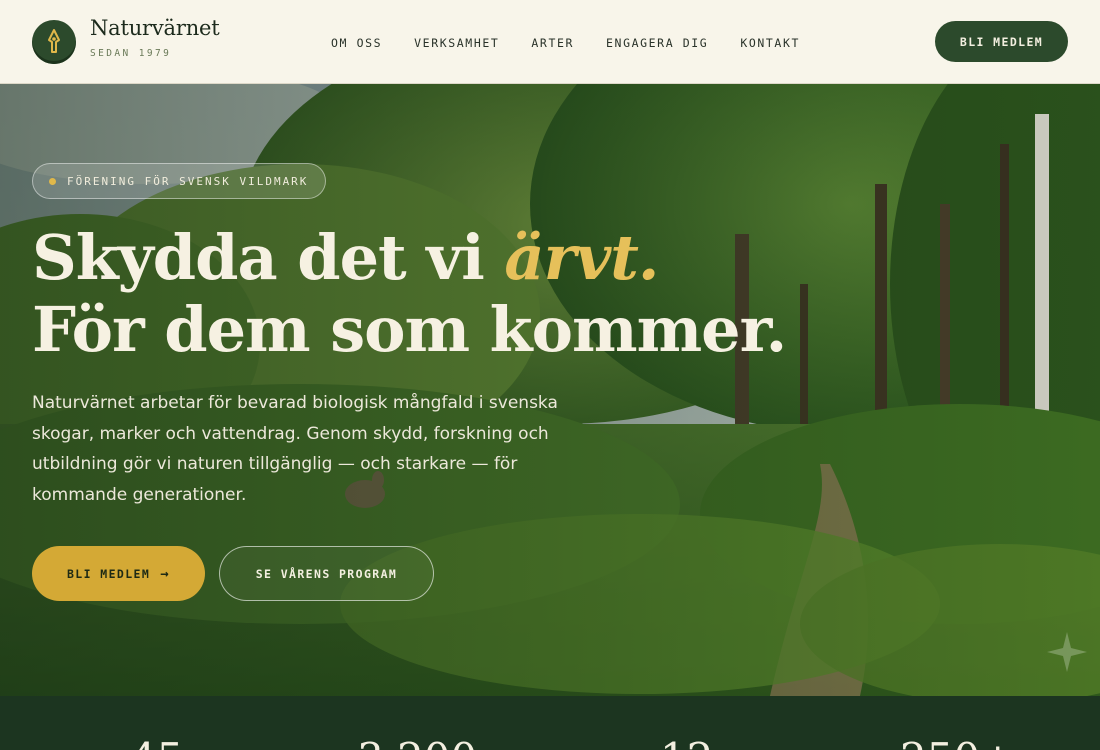 The height and width of the screenshot is (750, 1100). I want to click on hero-join-button-label: BLI MEDLEM, so click(108, 573).